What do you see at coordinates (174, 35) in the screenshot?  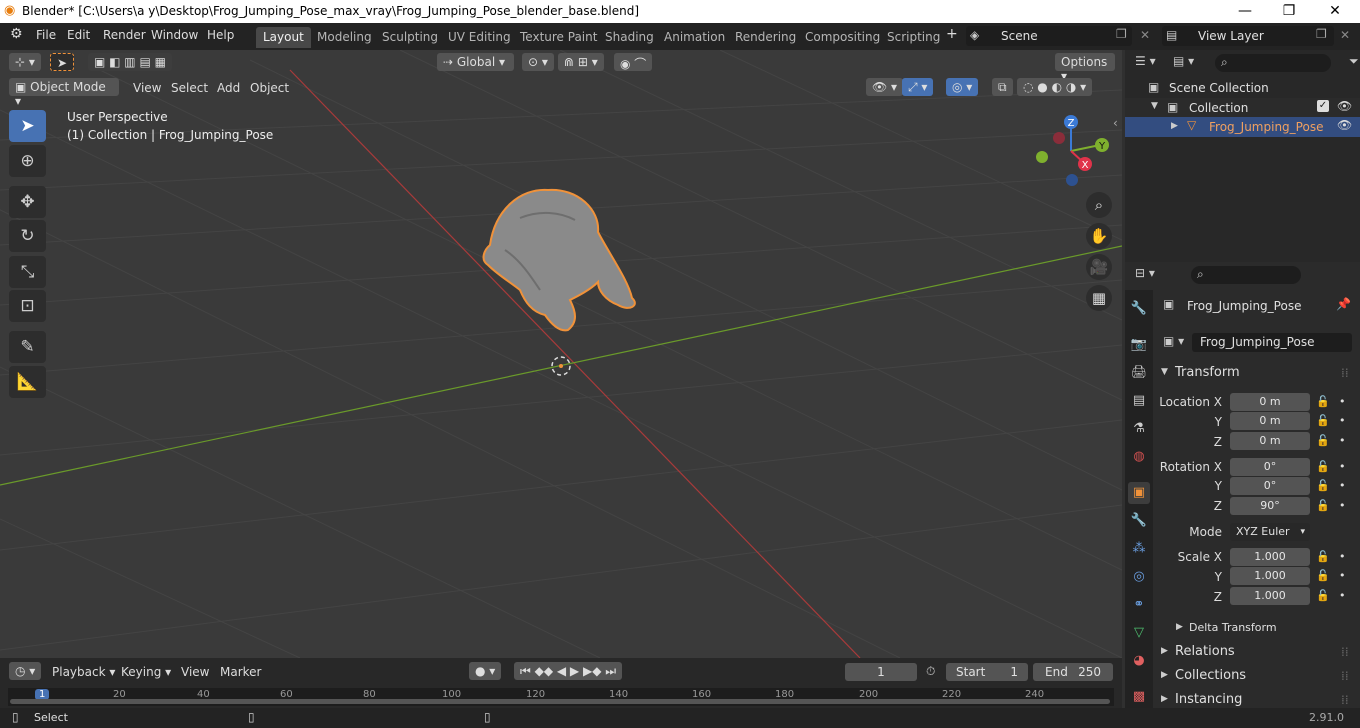 I see `menu-window: Window` at bounding box center [174, 35].